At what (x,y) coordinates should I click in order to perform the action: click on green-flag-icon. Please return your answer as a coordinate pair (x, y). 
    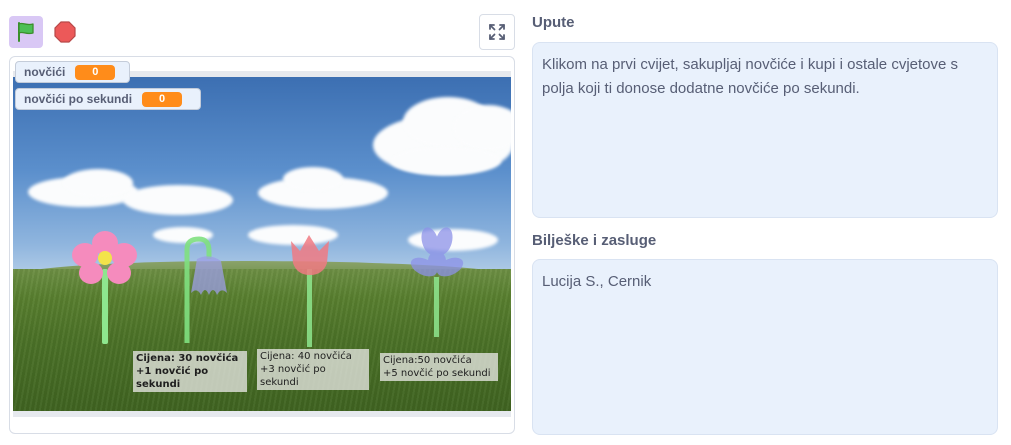
    Looking at the image, I should click on (26, 32).